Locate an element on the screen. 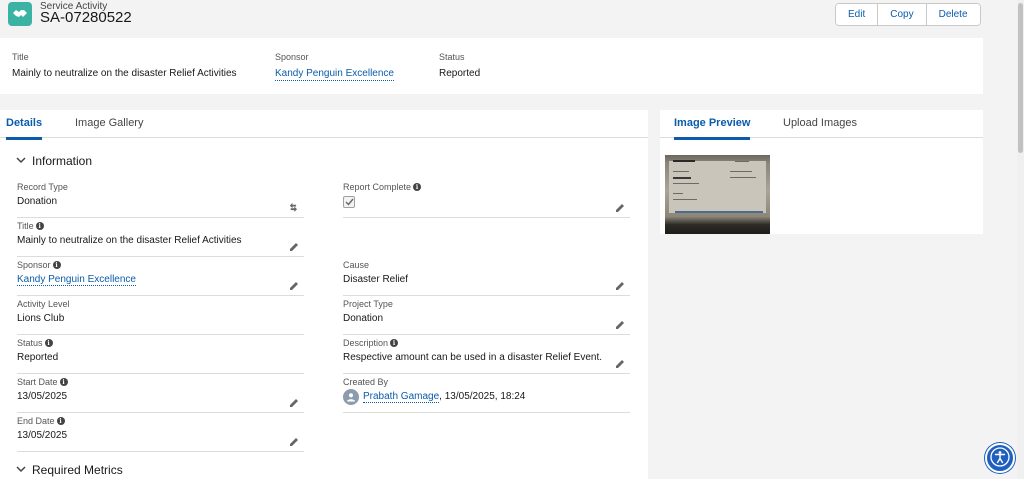 Image resolution: width=1024 pixels, height=479 pixels. field-project-type: Project Type Donation is located at coordinates (486, 317).